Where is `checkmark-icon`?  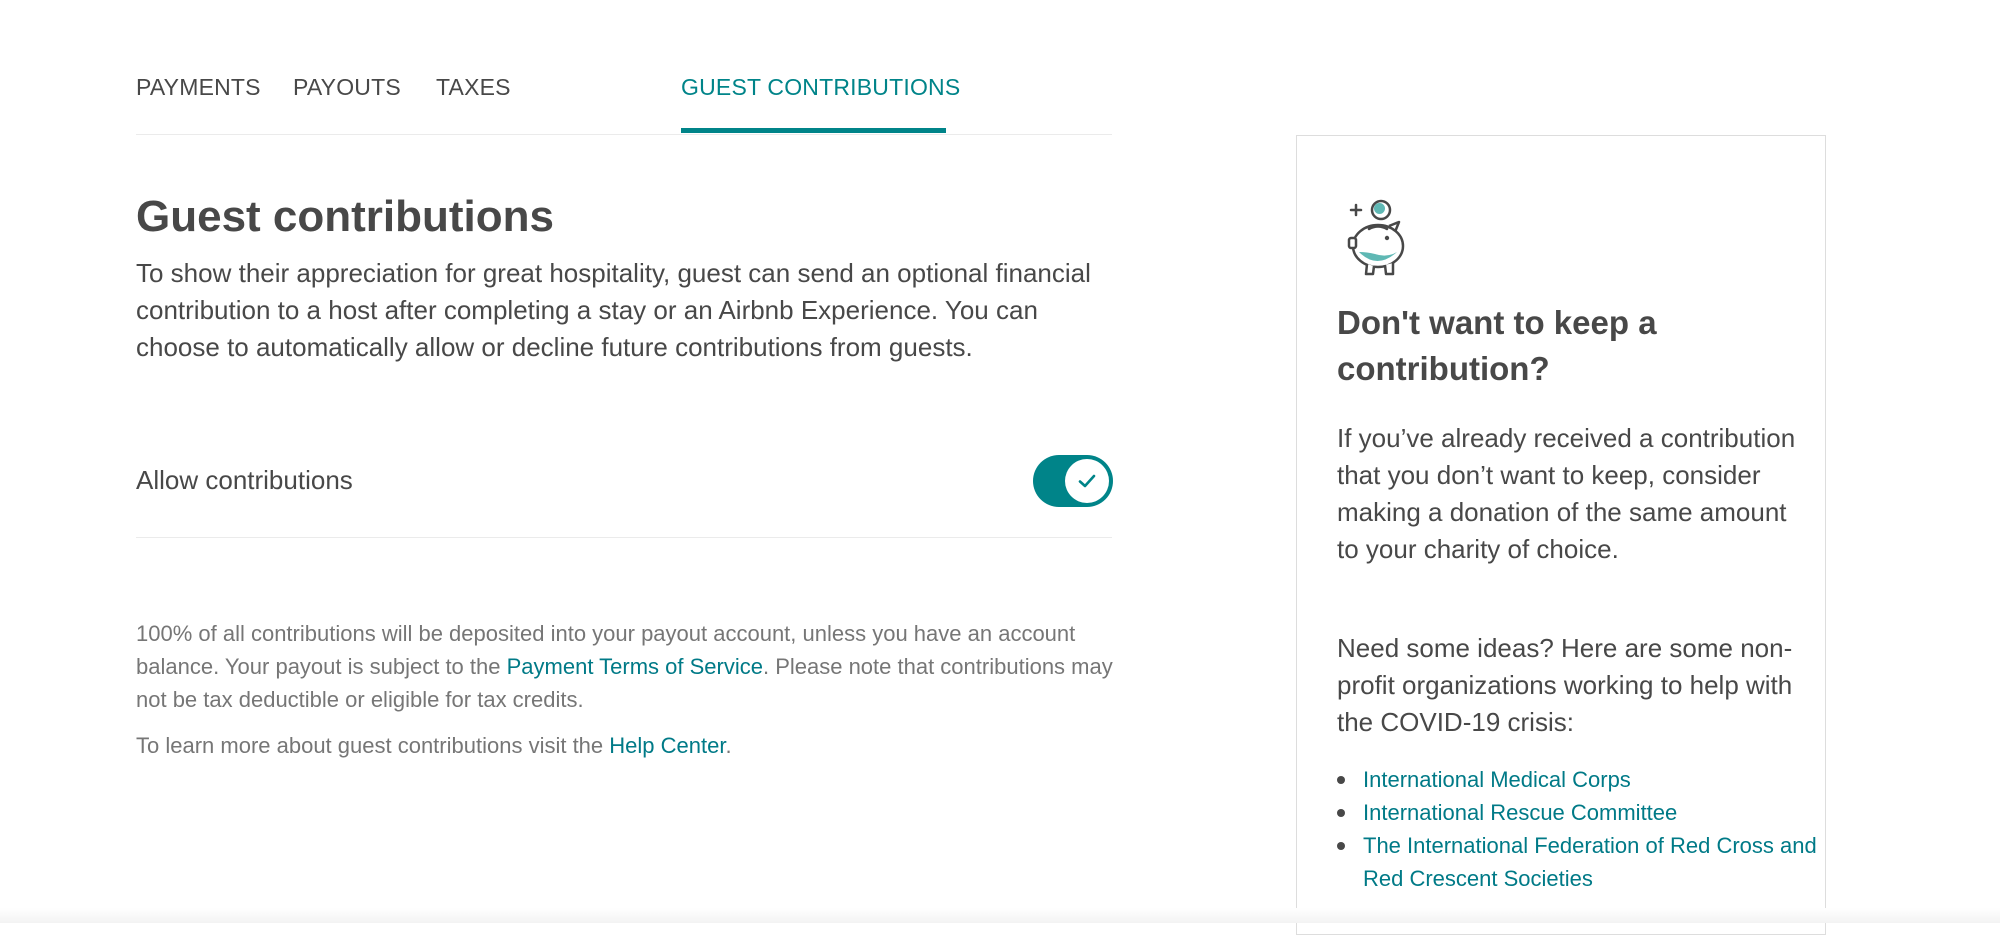
checkmark-icon is located at coordinates (1087, 481).